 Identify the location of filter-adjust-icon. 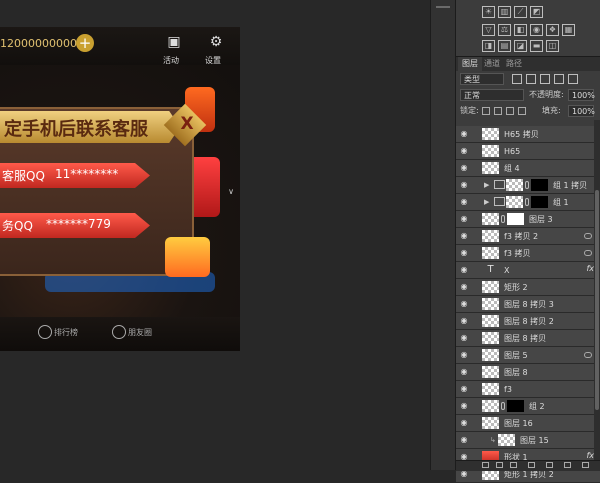
(531, 79).